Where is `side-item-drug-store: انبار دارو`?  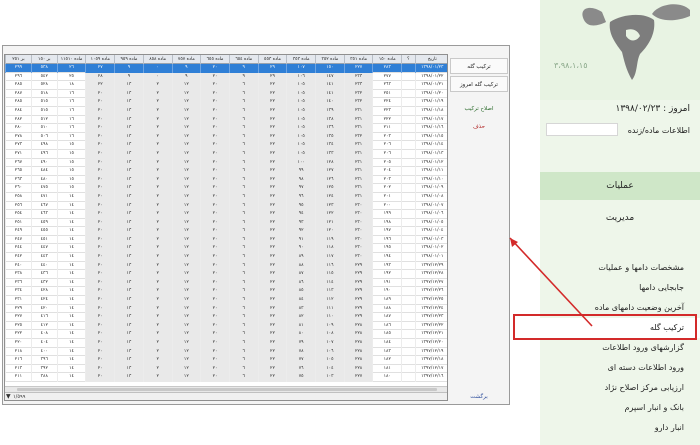
side-item-drug-store: انبار دارو is located at coordinates (620, 428).